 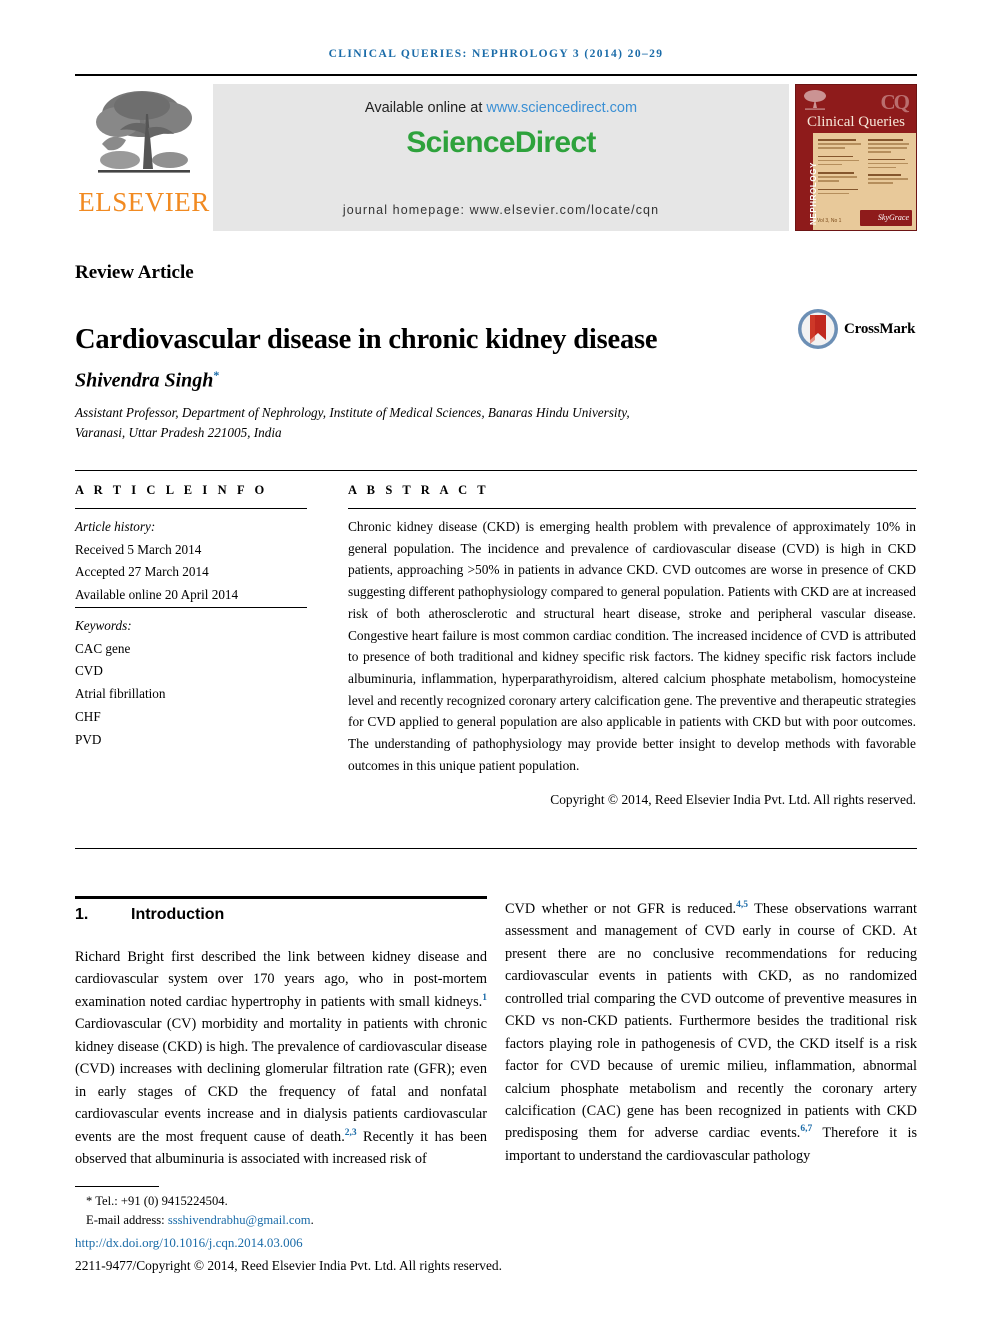 What do you see at coordinates (856, 122) in the screenshot?
I see `cover-journal-title: Clinical Queries` at bounding box center [856, 122].